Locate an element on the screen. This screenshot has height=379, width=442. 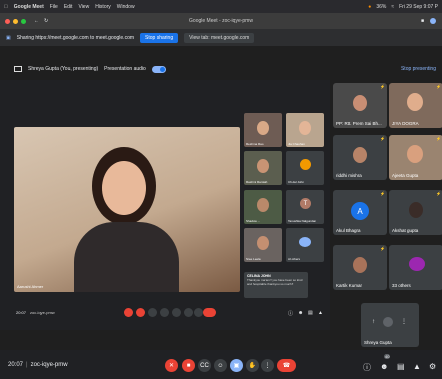
inner-tile-tanushka: T Tanushka Nalgundan is located at coordinates (305, 207).